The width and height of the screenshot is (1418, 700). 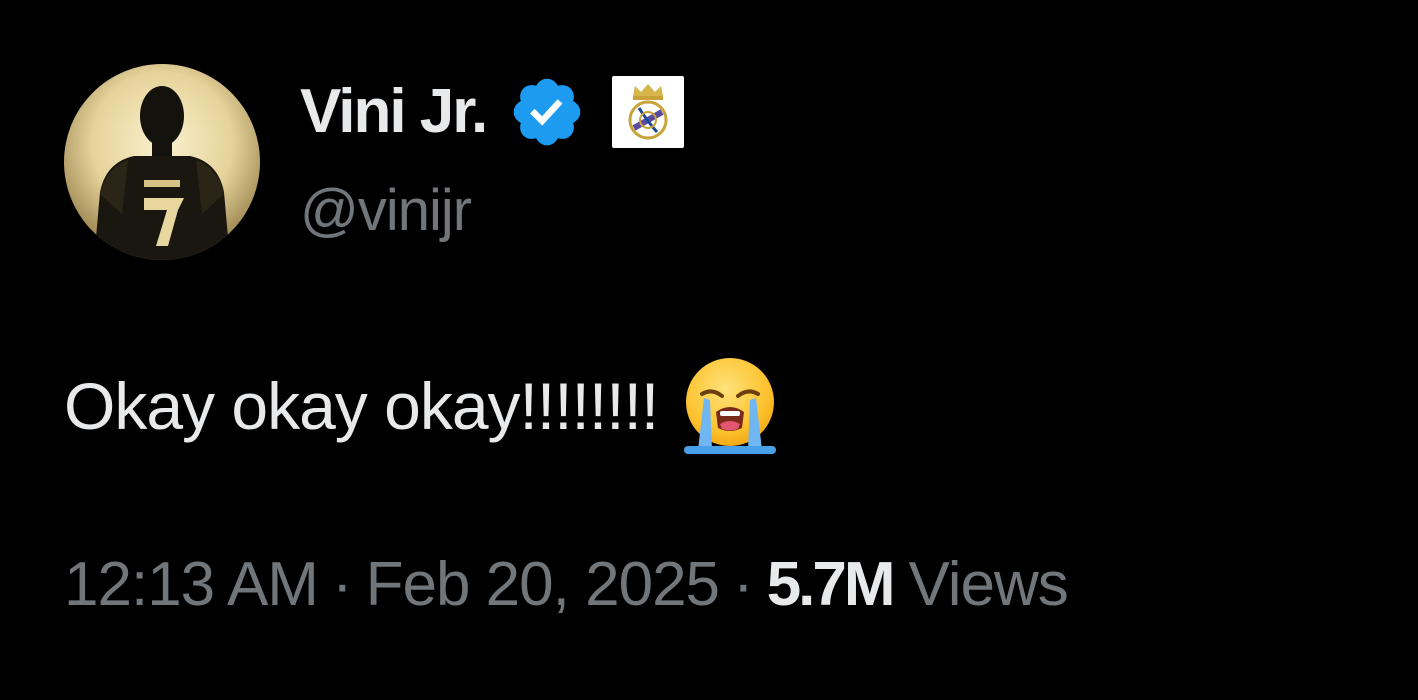 What do you see at coordinates (361, 406) in the screenshot?
I see `tweet-text: Okay okay okay!!!!!!!!` at bounding box center [361, 406].